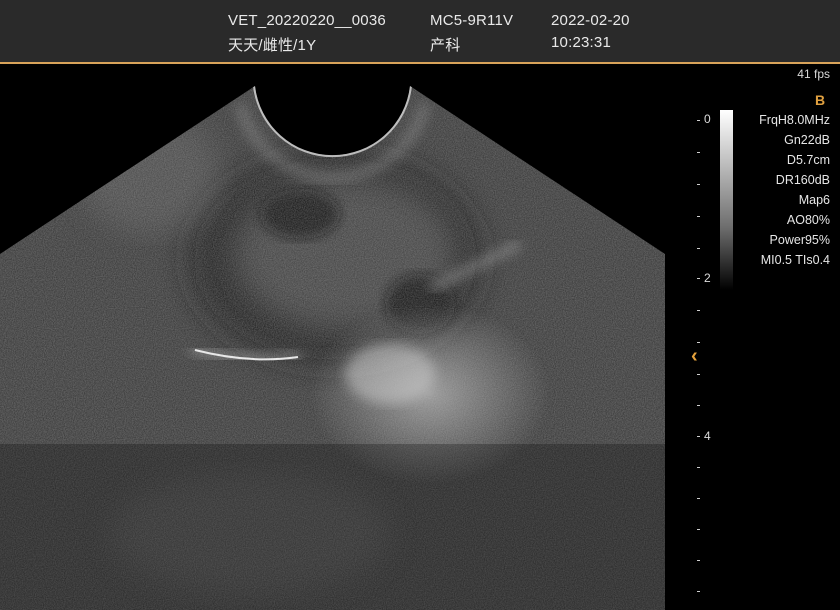 The image size is (840, 610). What do you see at coordinates (820, 100) in the screenshot?
I see `imaging-mode: B` at bounding box center [820, 100].